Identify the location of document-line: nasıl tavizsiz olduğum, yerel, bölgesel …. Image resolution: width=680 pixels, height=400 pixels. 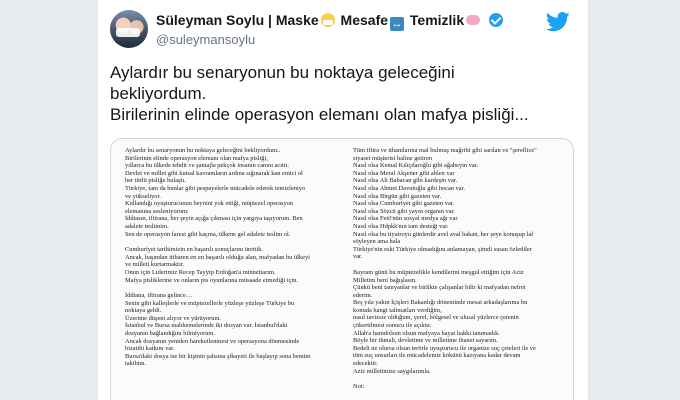
(436, 318).